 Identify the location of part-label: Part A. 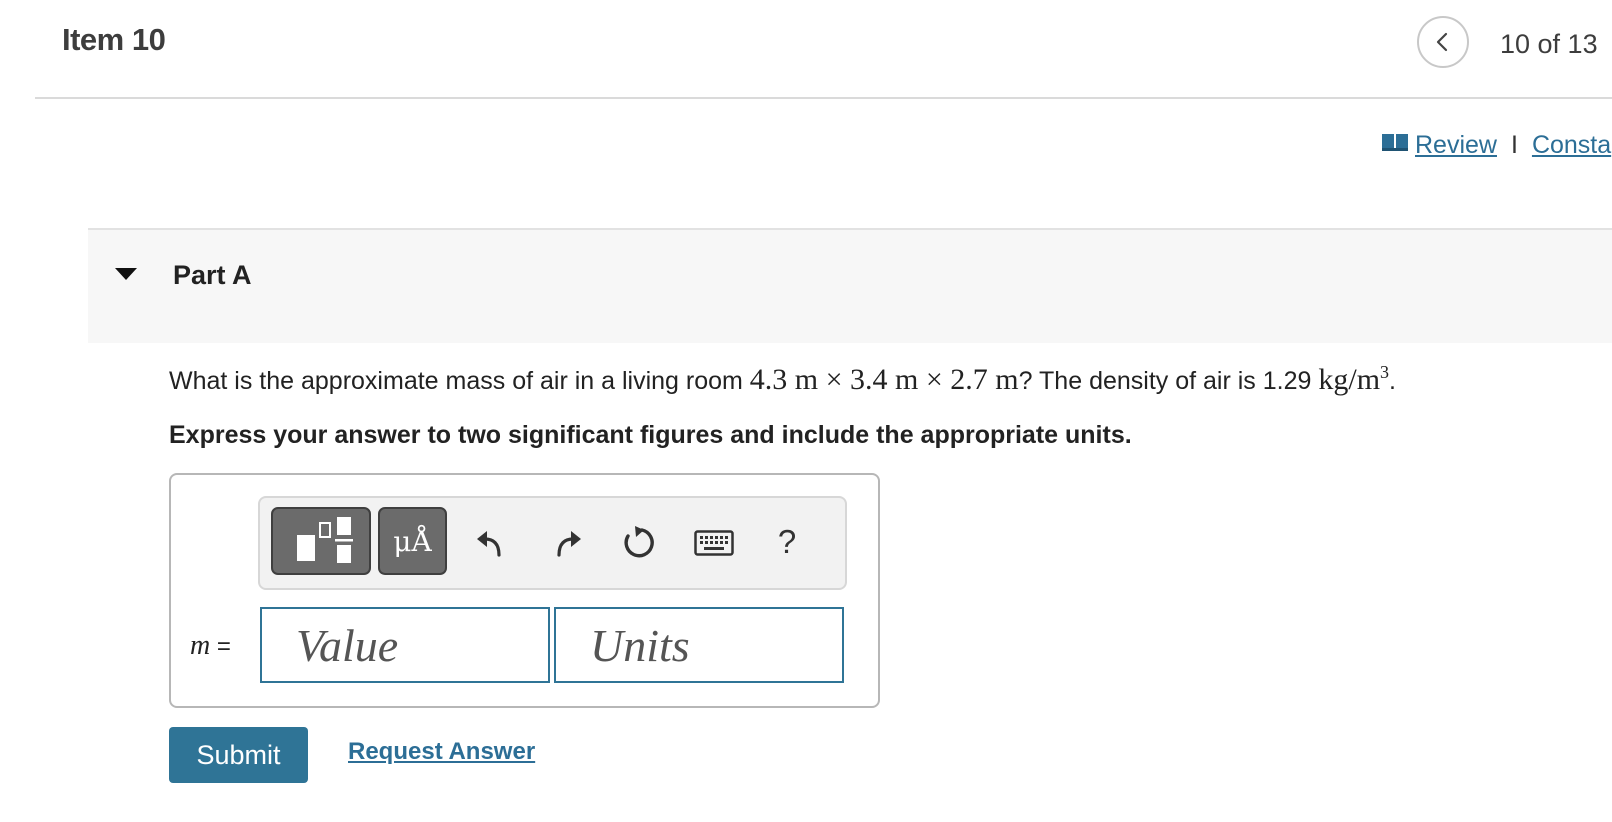
(212, 275).